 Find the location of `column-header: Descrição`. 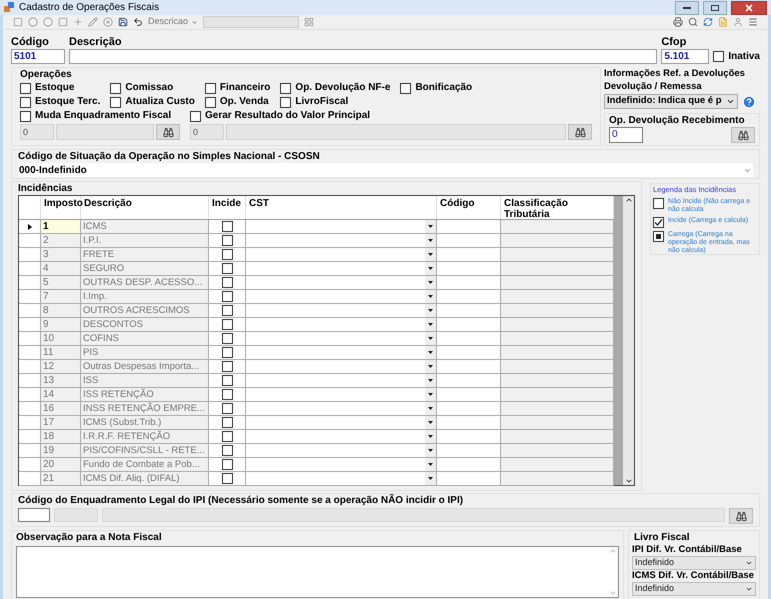

column-header: Descrição is located at coordinates (145, 207).